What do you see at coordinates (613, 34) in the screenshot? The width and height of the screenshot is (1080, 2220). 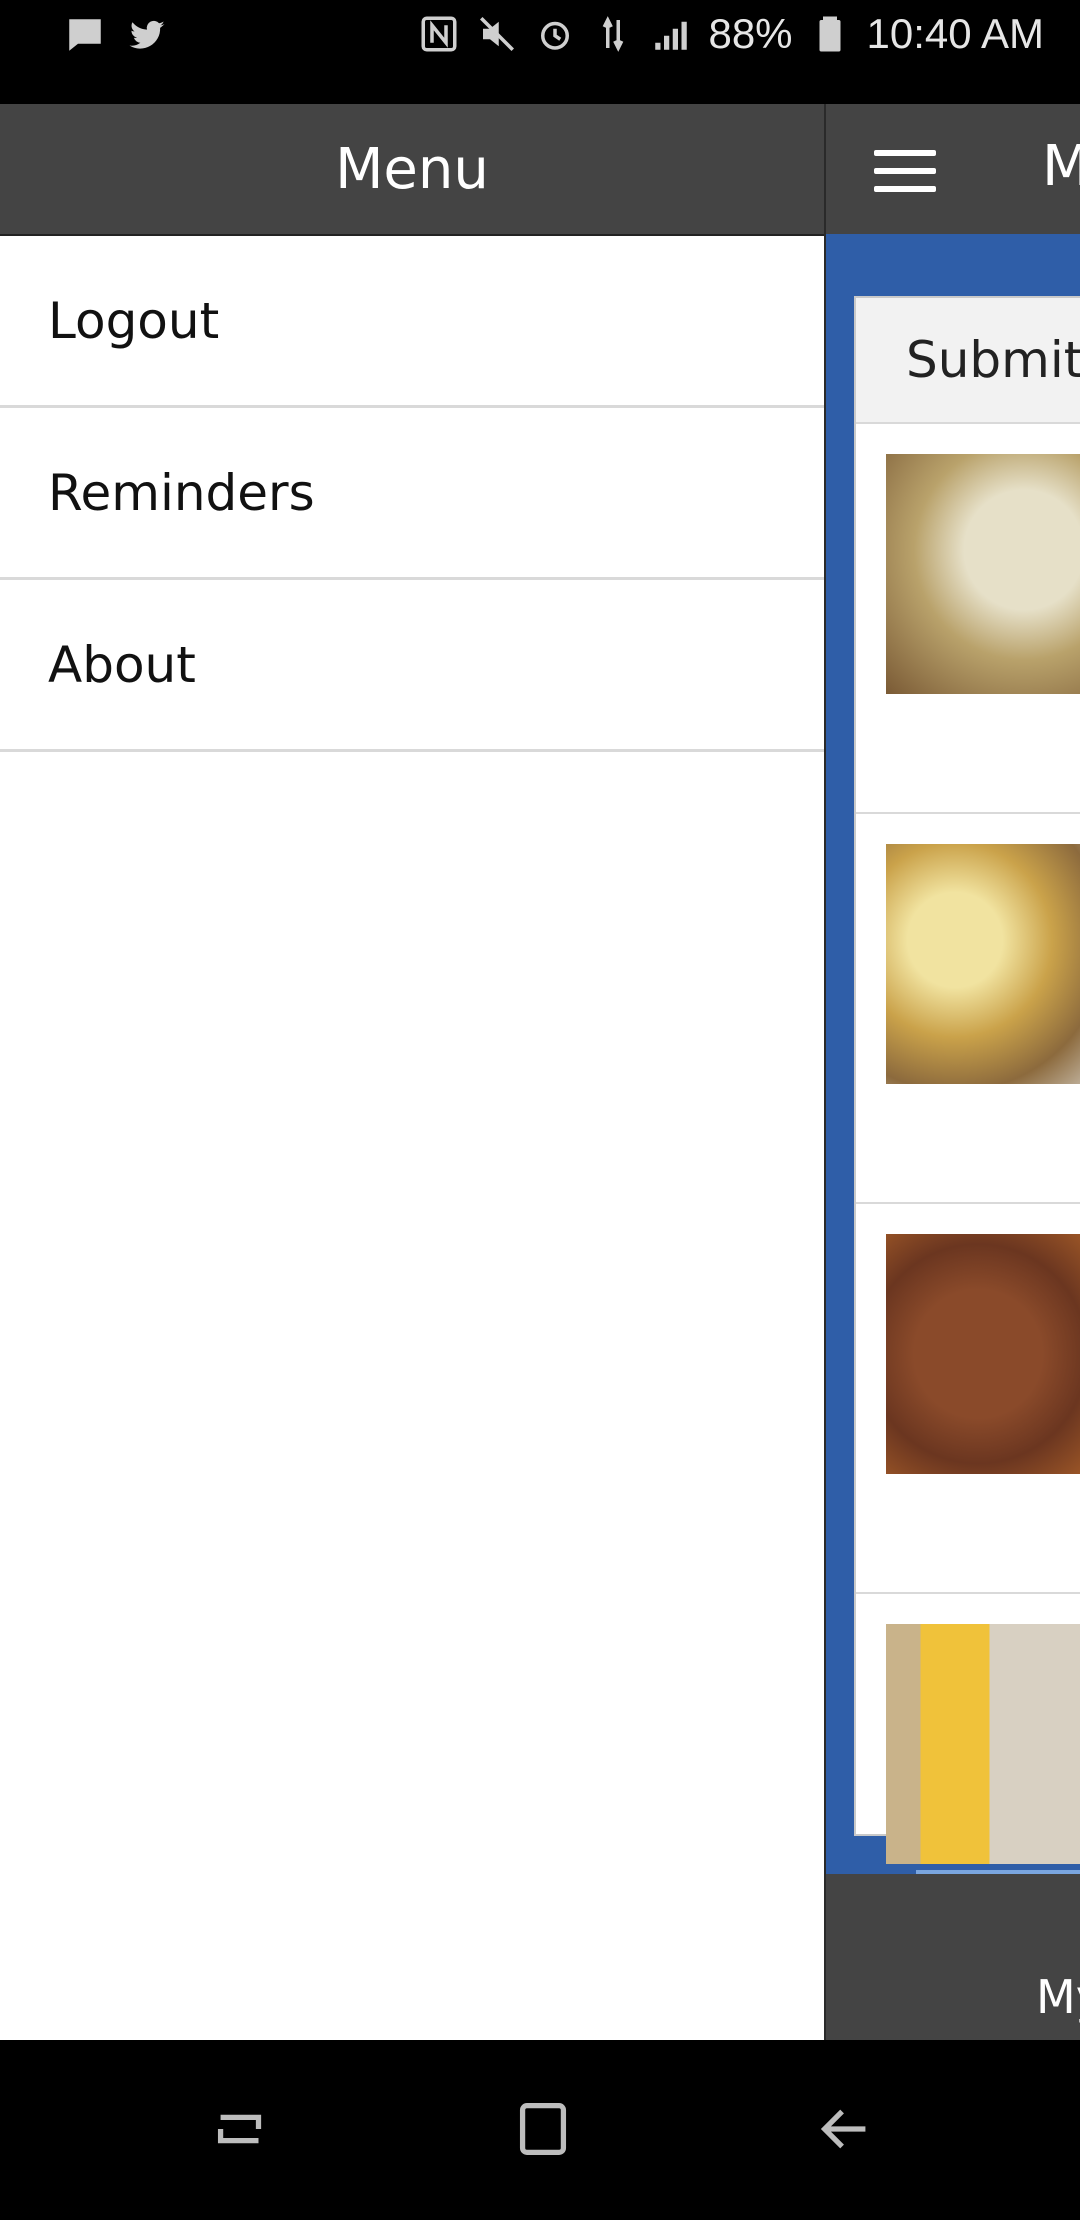 I see `4g-lte-icon` at bounding box center [613, 34].